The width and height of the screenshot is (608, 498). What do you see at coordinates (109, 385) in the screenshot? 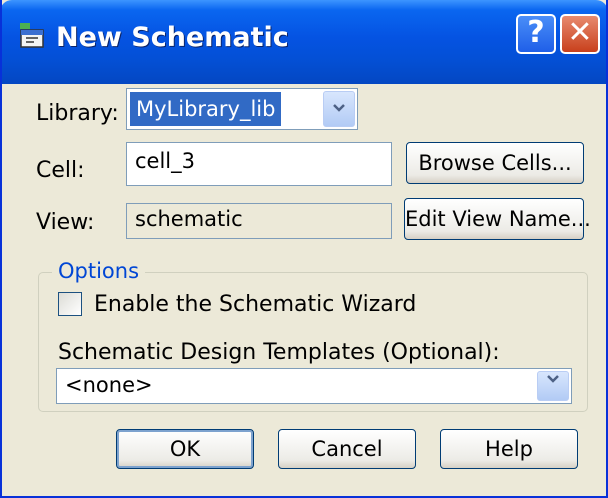
I see `templates-selected-value: <none>` at bounding box center [109, 385].